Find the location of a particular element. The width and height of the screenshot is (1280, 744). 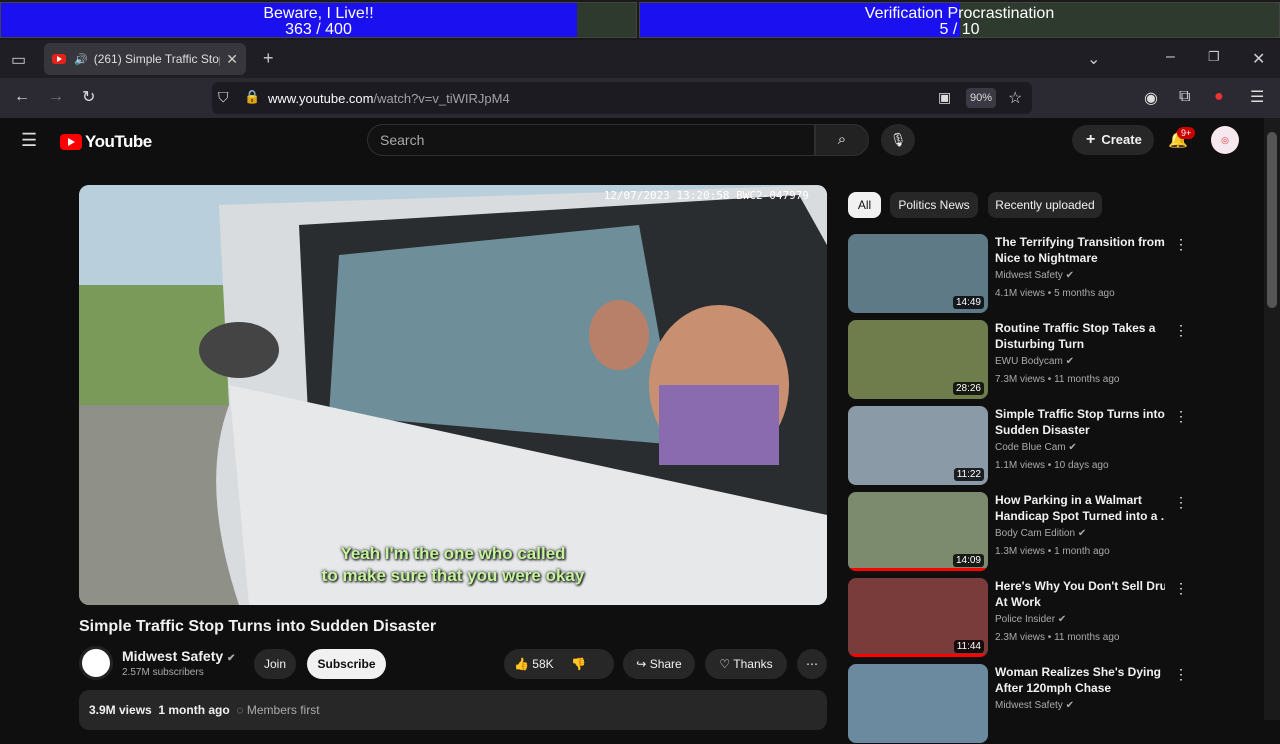

video-duration: 14:09 is located at coordinates (968, 560).